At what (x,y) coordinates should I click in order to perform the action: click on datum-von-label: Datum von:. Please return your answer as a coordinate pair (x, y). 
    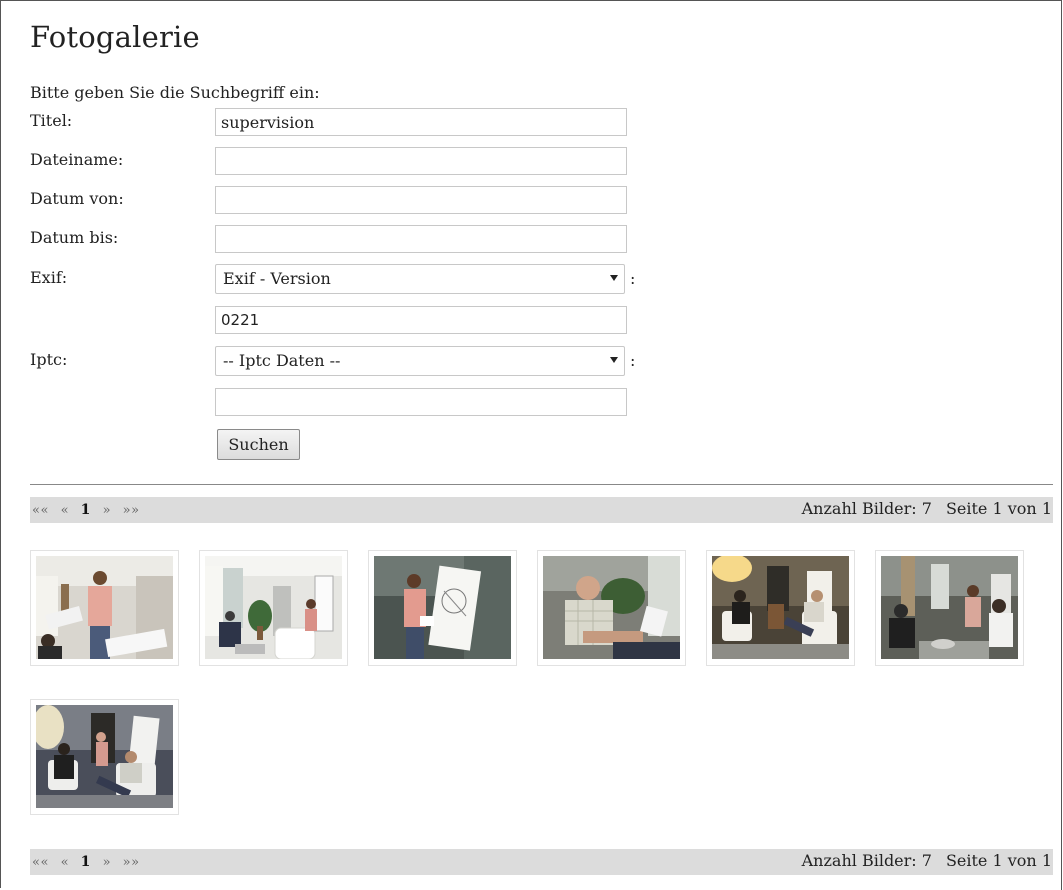
    Looking at the image, I should click on (77, 198).